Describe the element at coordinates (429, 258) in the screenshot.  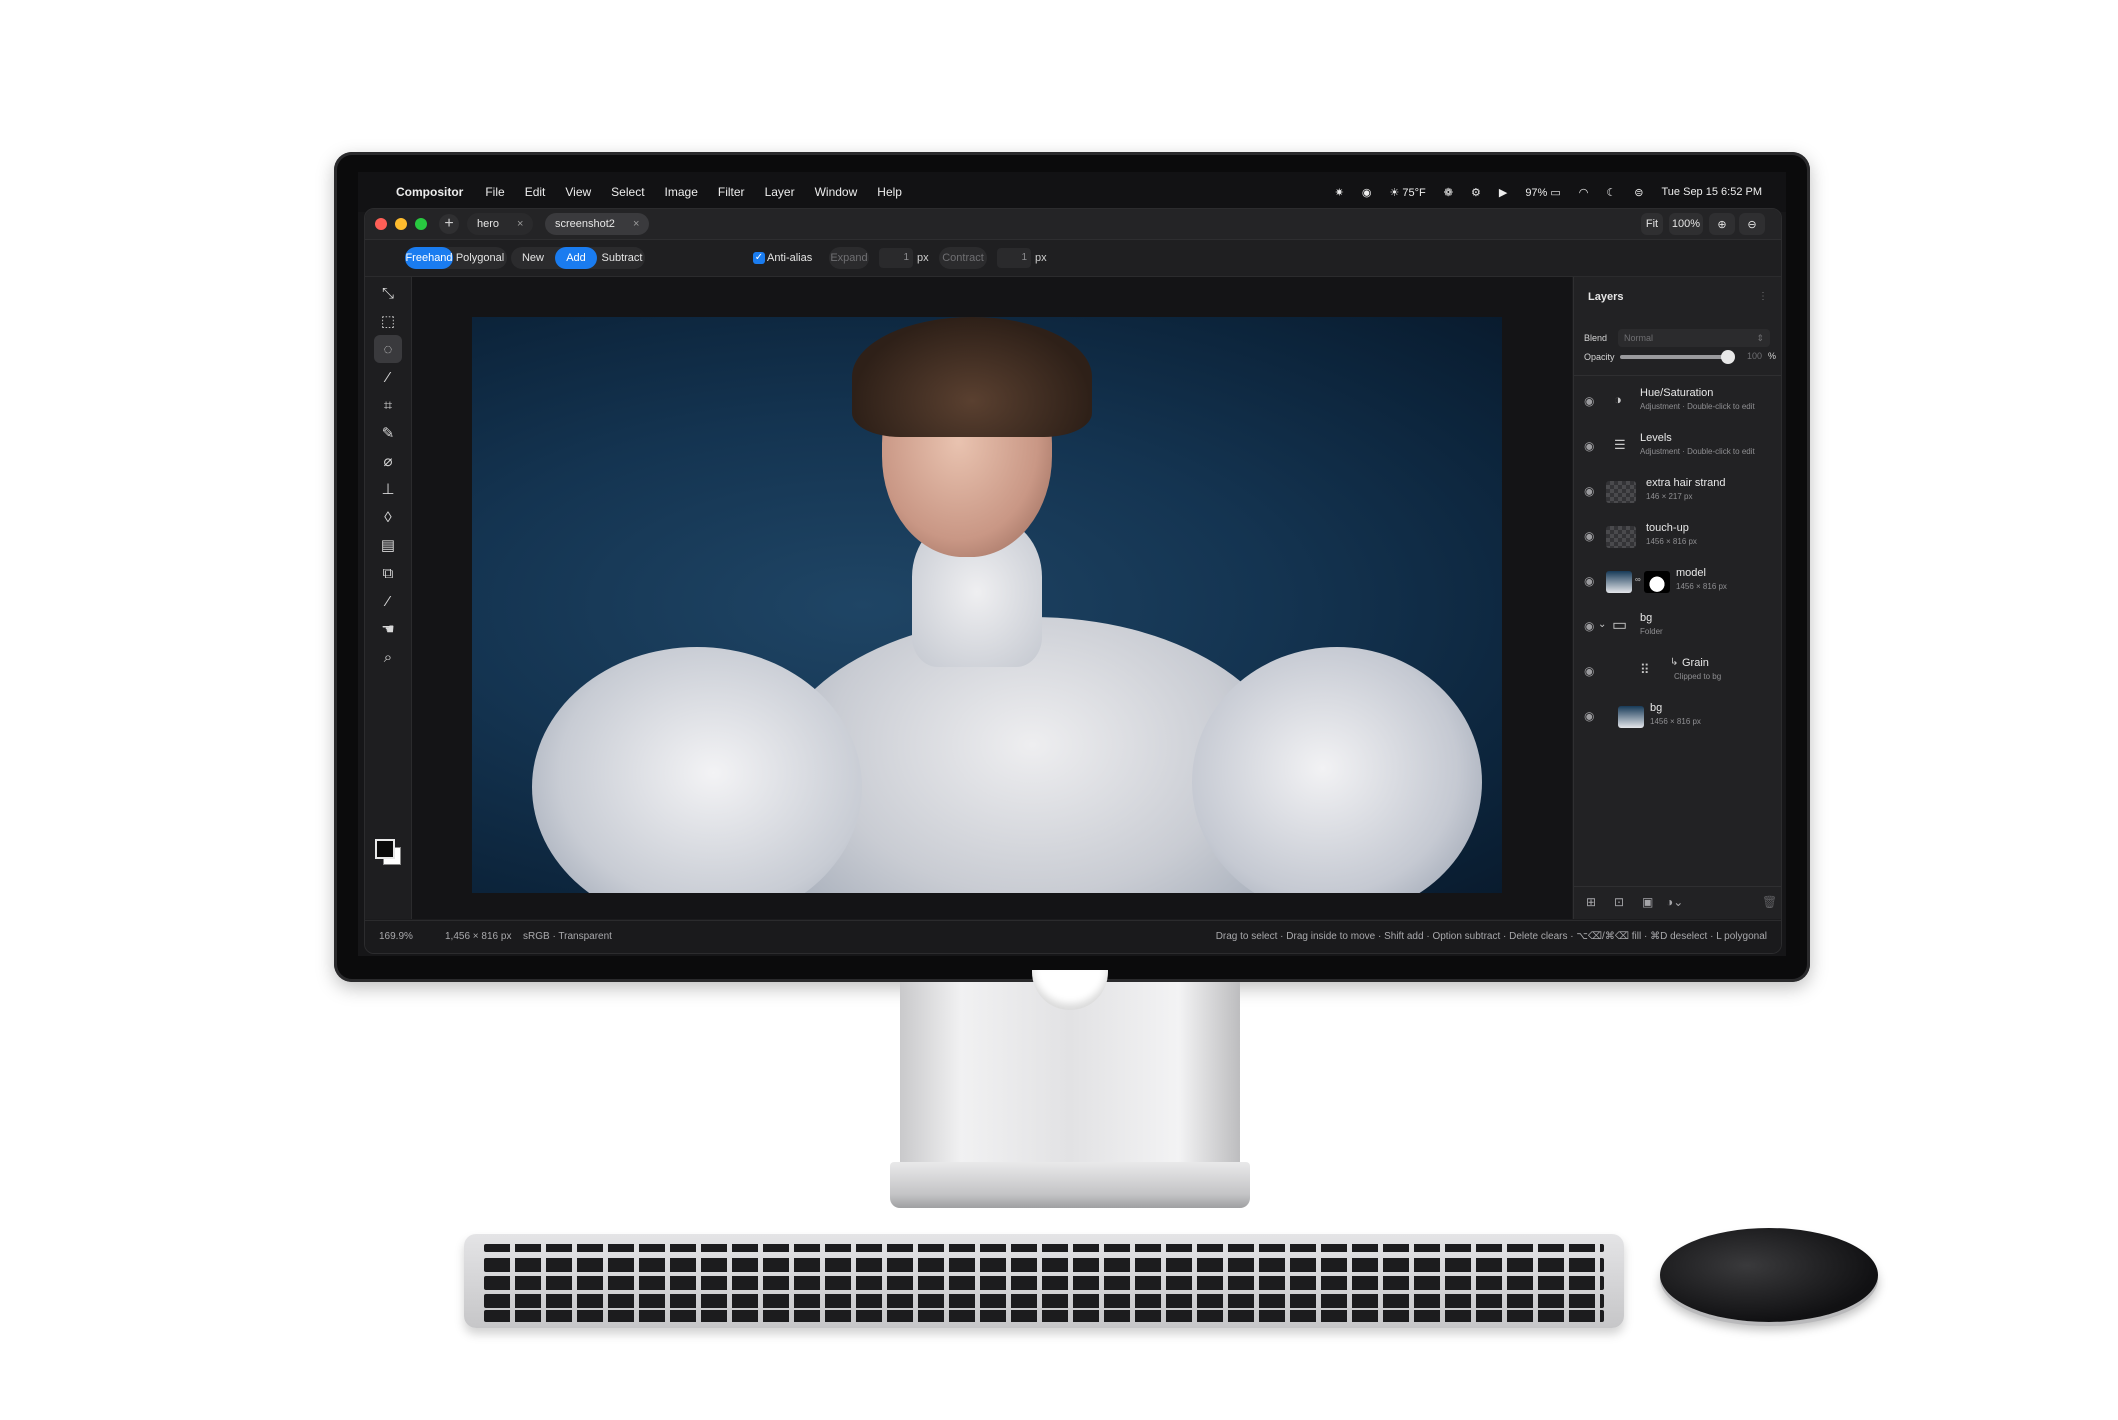
I see `freehand-button: Freehand` at that location.